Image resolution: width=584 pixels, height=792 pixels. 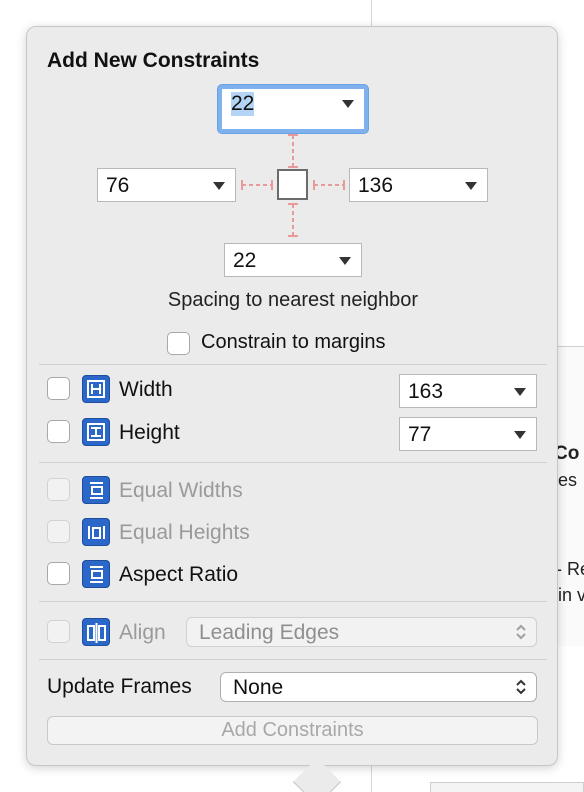 What do you see at coordinates (293, 109) in the screenshot?
I see `top-spacing-field: 22` at bounding box center [293, 109].